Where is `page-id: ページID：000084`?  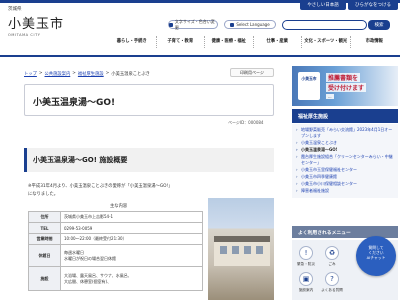 page-id: ページID：000084 is located at coordinates (246, 122).